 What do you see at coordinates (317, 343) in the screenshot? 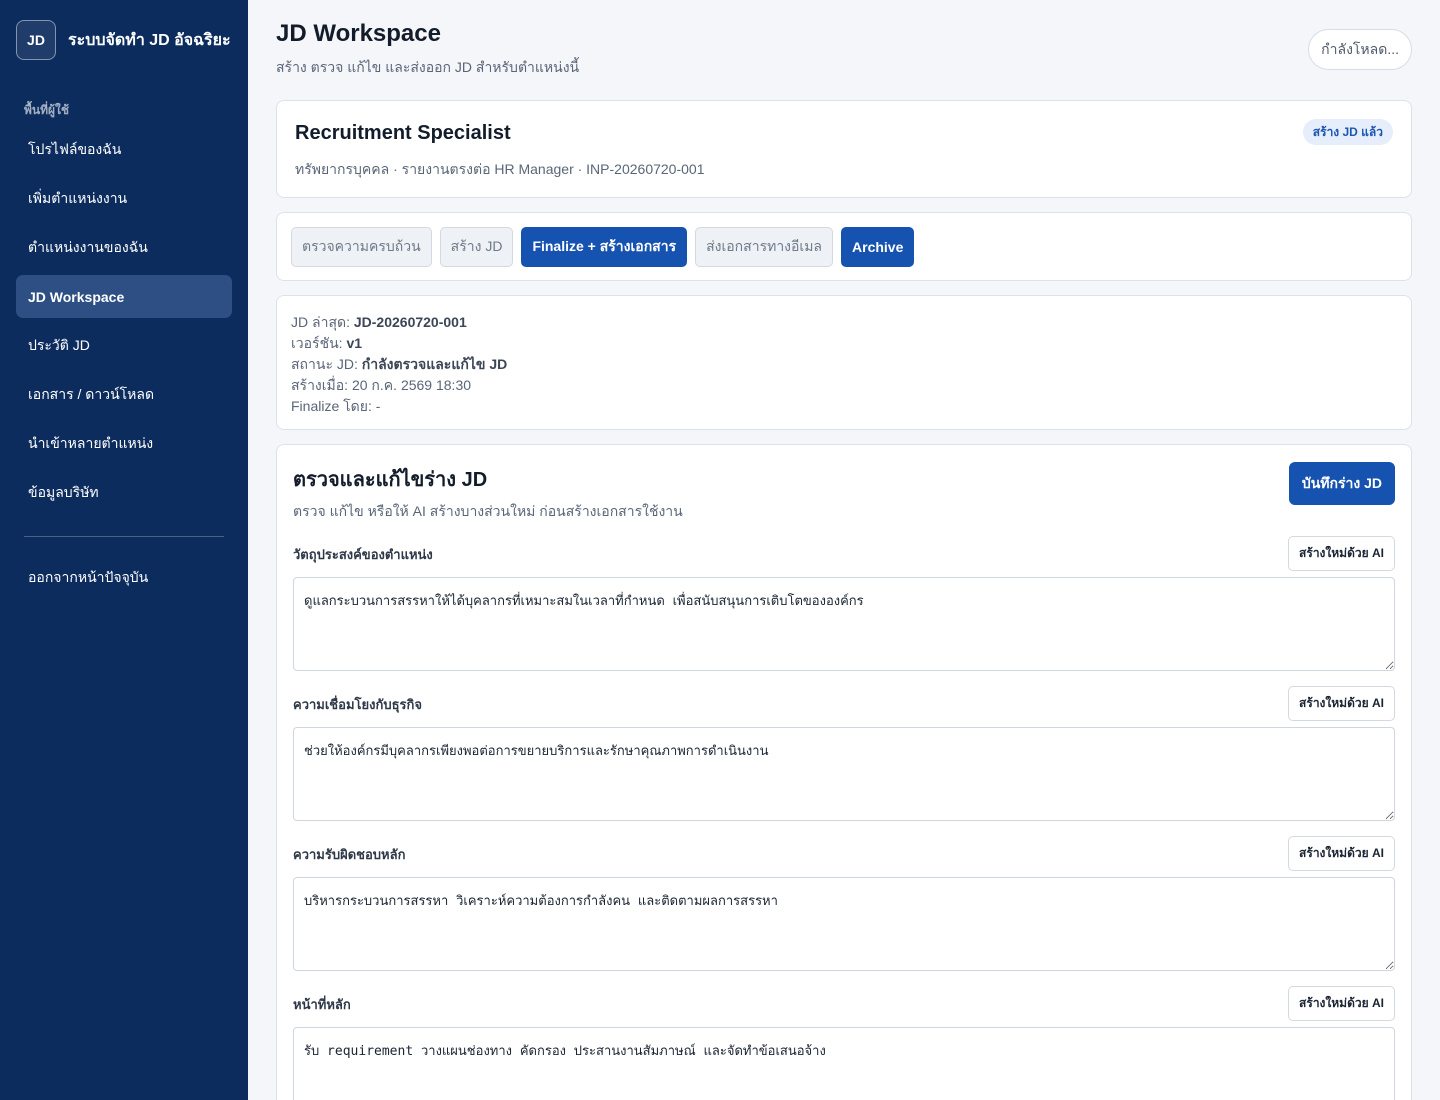
I see `jd-version-label: เวอร์ชัน:` at bounding box center [317, 343].